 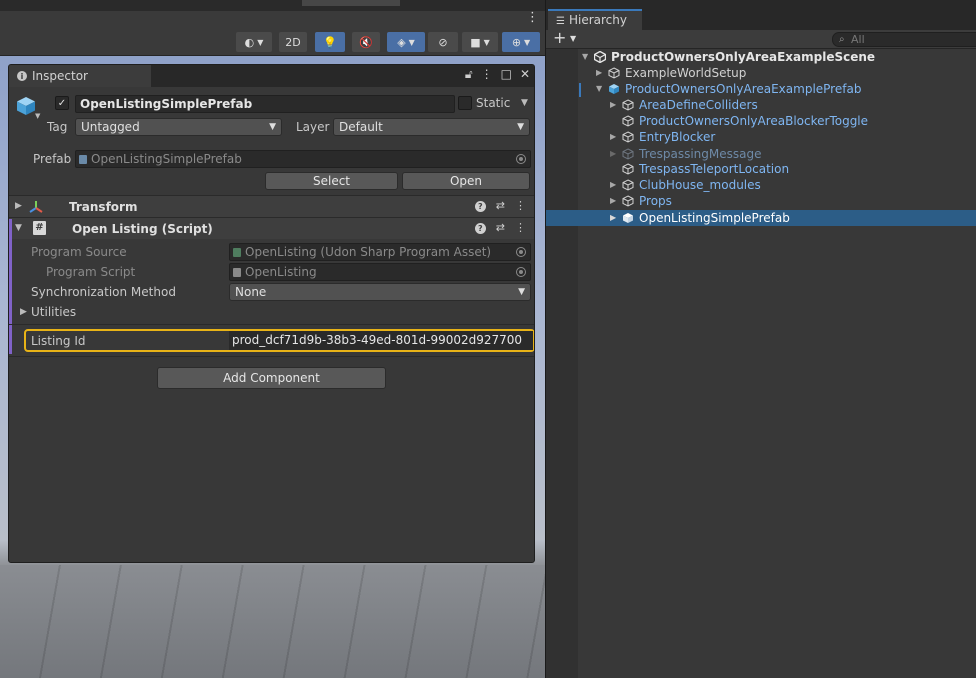 What do you see at coordinates (272, 621) in the screenshot?
I see `scene-floor` at bounding box center [272, 621].